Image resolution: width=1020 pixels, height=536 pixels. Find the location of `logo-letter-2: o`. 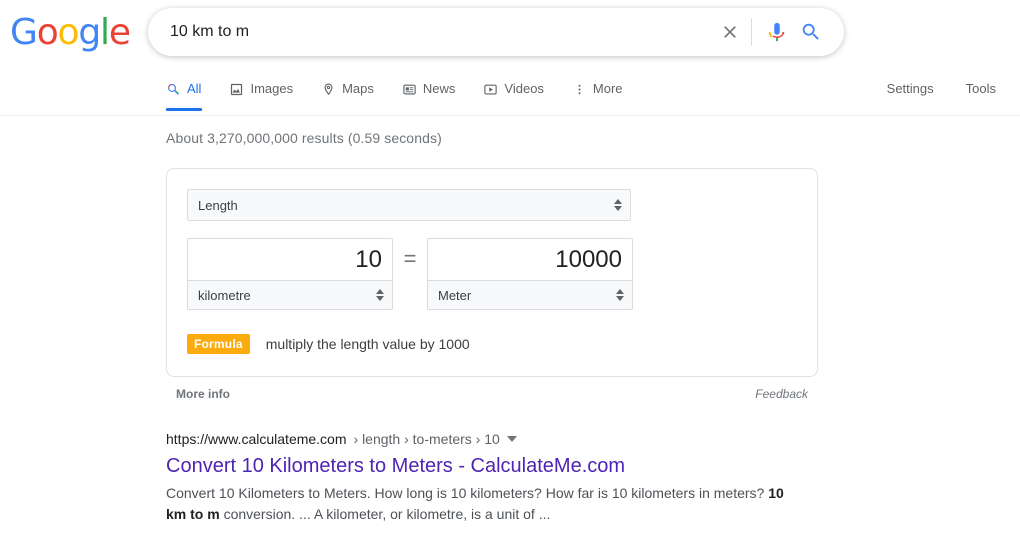

logo-letter-2: o is located at coordinates (68, 32).